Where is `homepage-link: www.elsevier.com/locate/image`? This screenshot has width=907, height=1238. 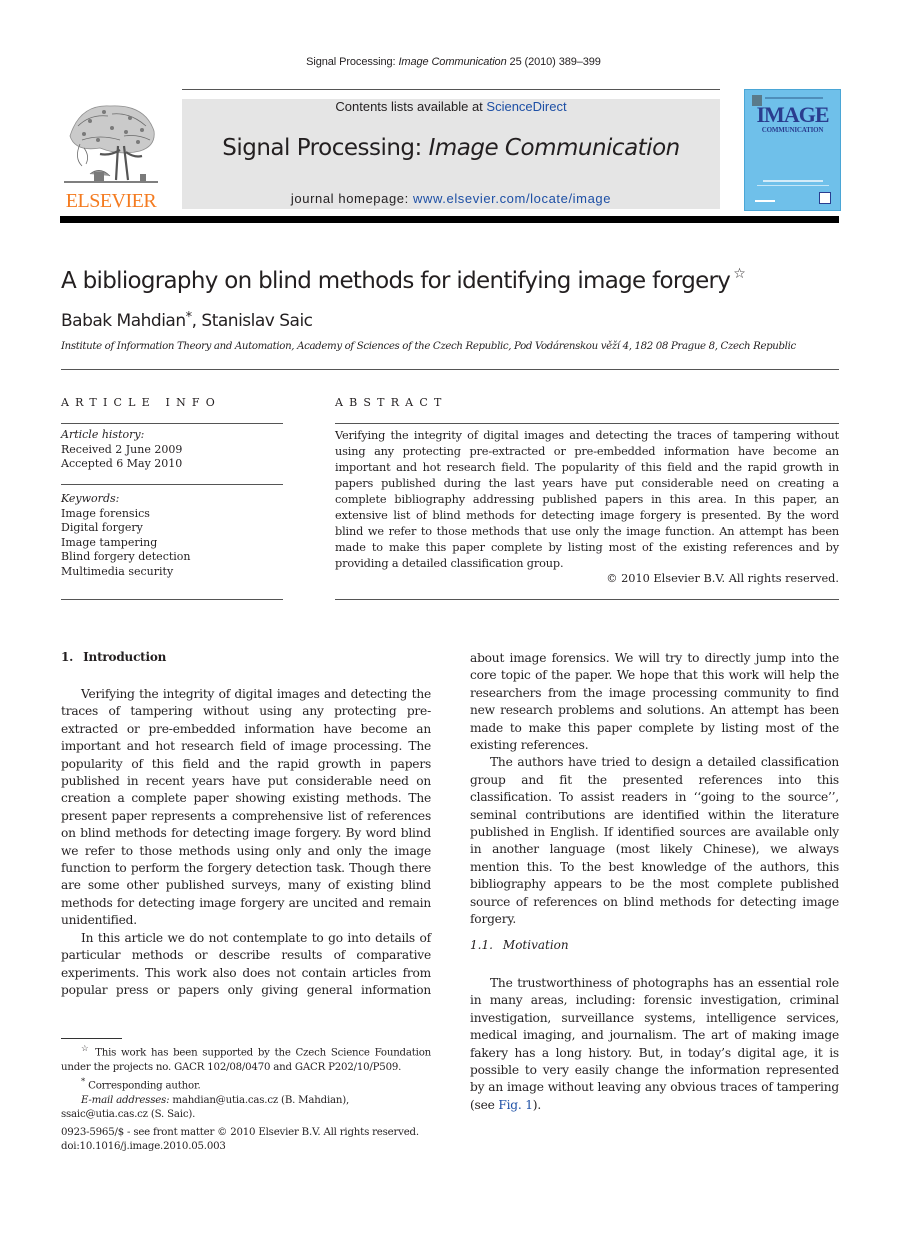 homepage-link: www.elsevier.com/locate/image is located at coordinates (512, 198).